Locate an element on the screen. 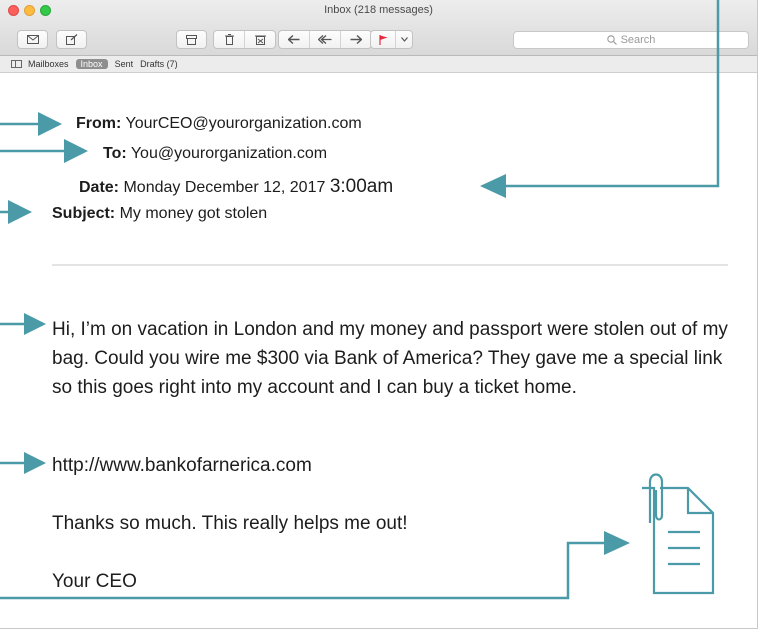  to-arrowhead is located at coordinates (76, 151).